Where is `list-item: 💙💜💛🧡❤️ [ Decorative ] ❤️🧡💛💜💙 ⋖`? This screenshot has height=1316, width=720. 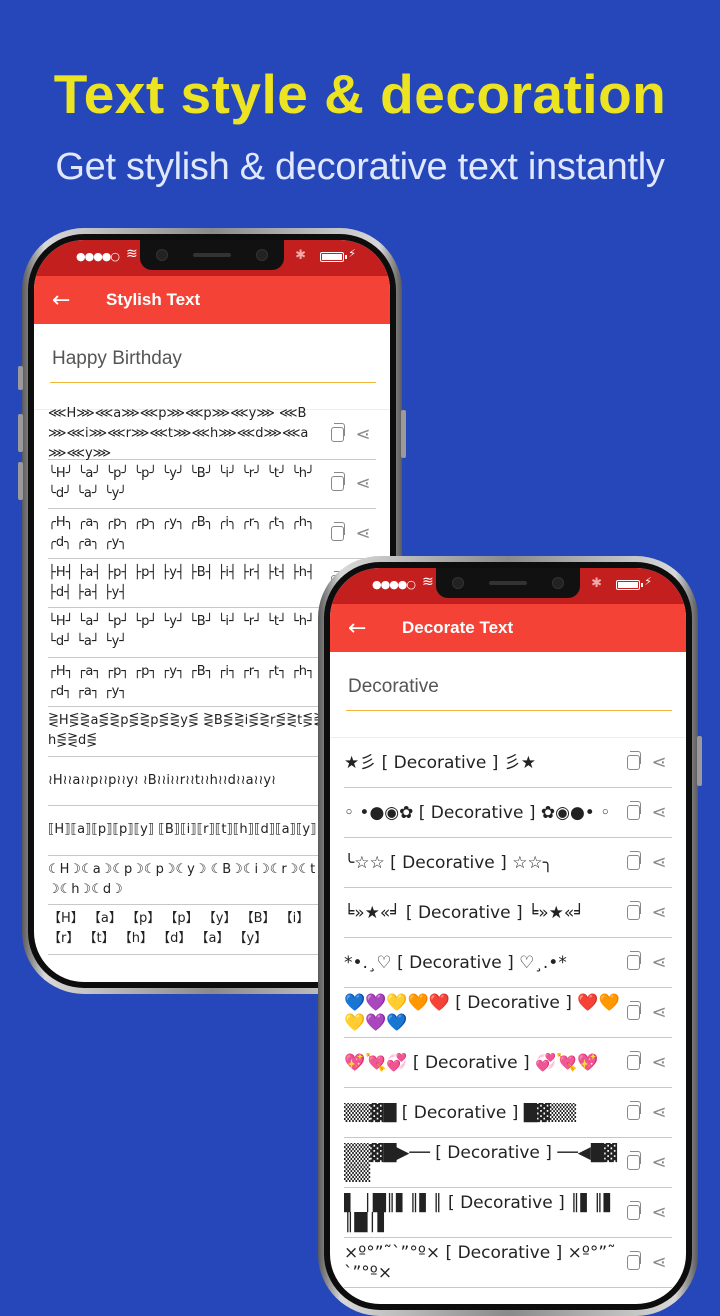 list-item: 💙💜💛🧡❤️ [ Decorative ] ❤️🧡💛💜💙 ⋖ is located at coordinates (508, 1013).